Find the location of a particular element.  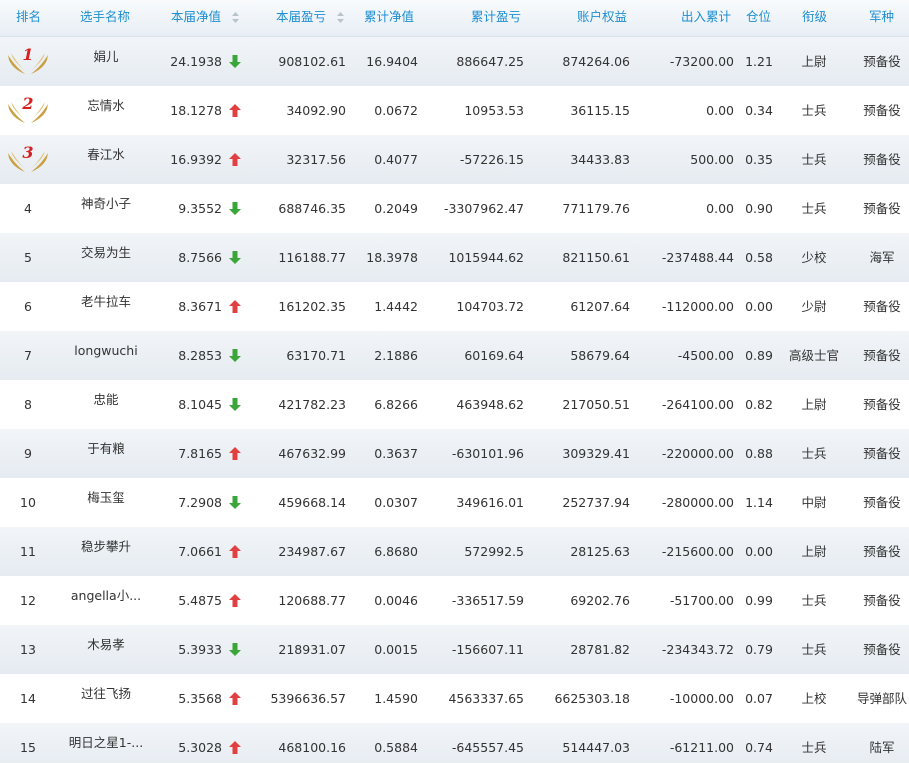

header-cum-pnl: 累计盈亏 is located at coordinates (496, 18).